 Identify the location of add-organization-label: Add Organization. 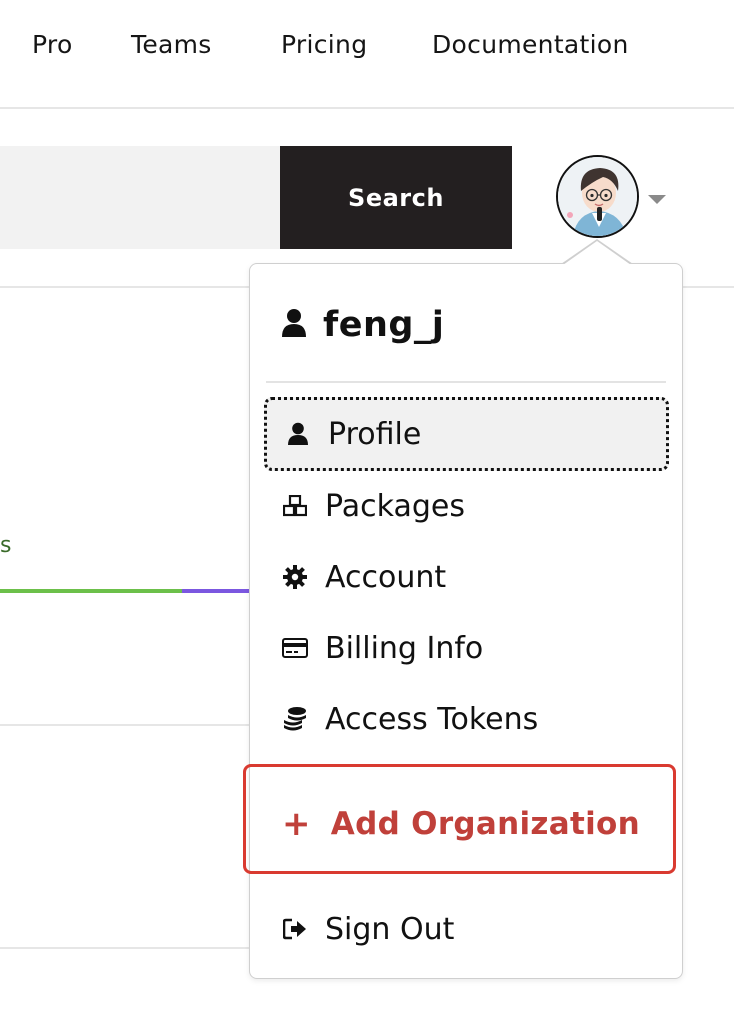
(485, 824).